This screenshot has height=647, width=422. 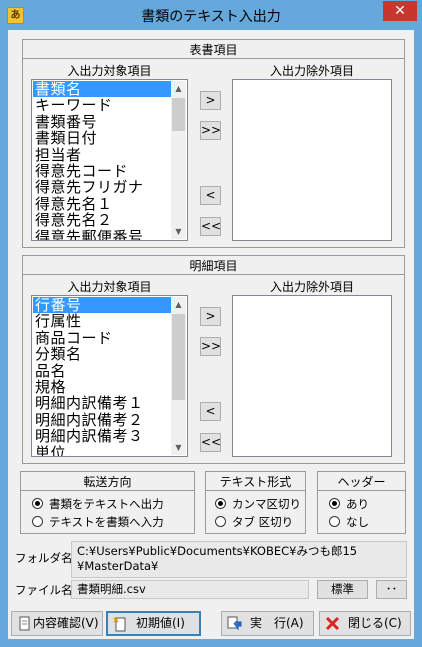 I want to click on detail-remove-button: <, so click(x=210, y=411).